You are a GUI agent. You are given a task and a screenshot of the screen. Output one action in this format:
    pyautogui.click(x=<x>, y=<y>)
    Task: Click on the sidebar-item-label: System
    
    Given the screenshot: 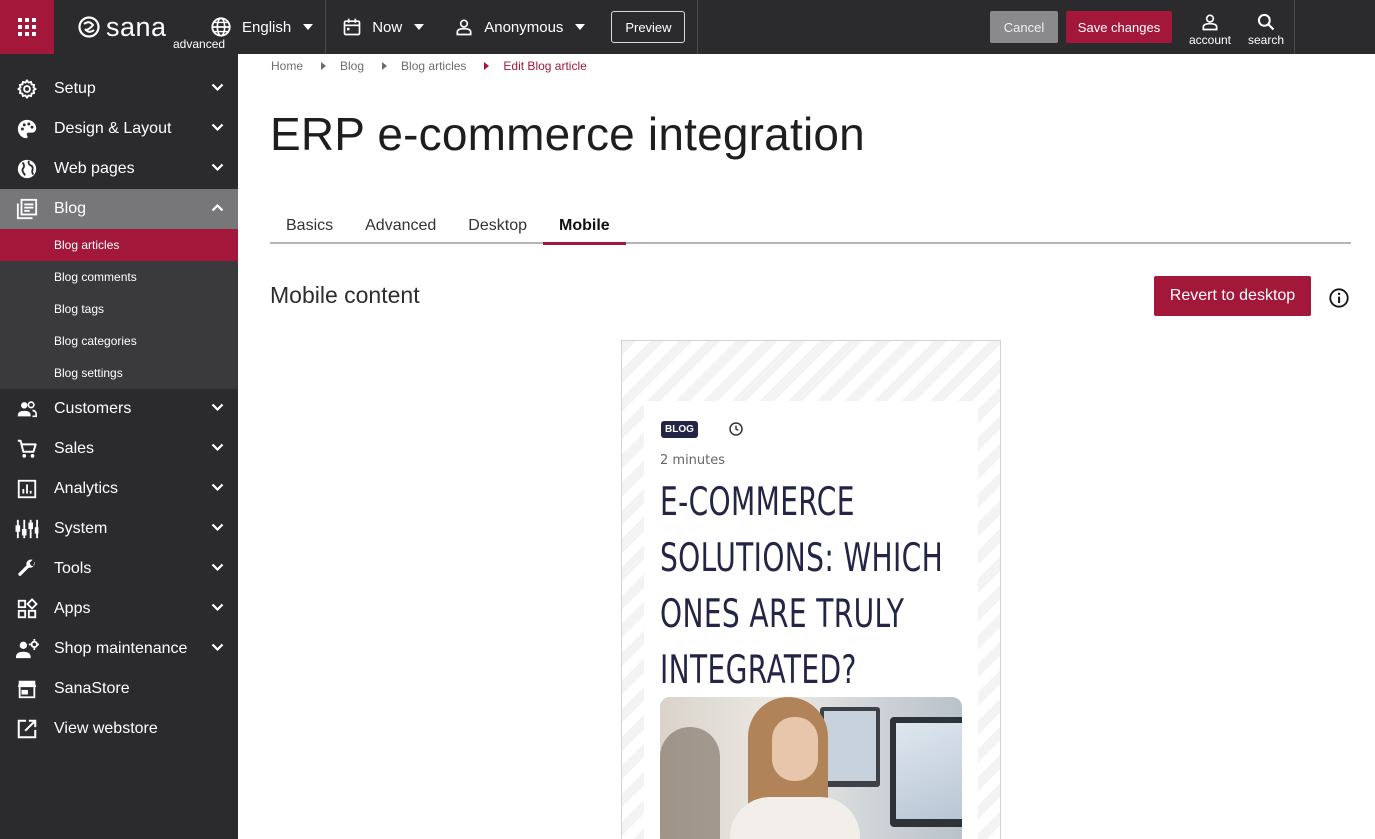 What is the action you would take?
    pyautogui.click(x=81, y=528)
    